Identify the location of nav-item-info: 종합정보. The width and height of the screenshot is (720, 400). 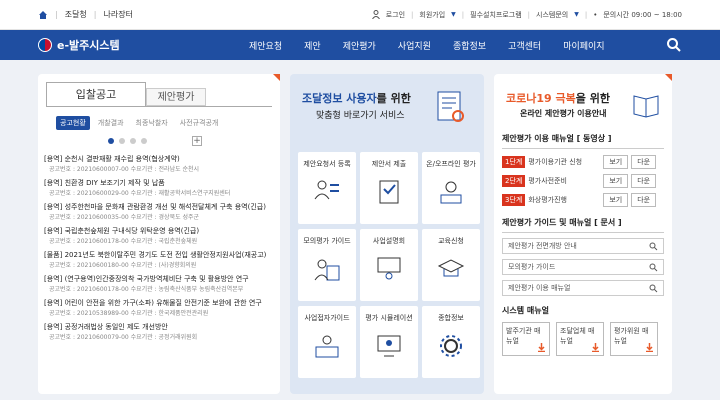
(469, 45).